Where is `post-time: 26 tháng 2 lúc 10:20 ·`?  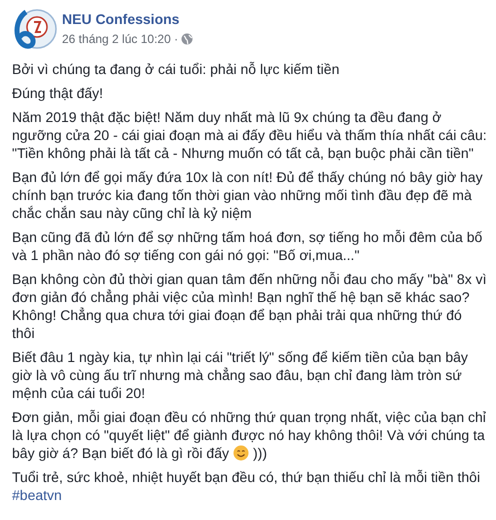 post-time: 26 tháng 2 lúc 10:20 · is located at coordinates (120, 39).